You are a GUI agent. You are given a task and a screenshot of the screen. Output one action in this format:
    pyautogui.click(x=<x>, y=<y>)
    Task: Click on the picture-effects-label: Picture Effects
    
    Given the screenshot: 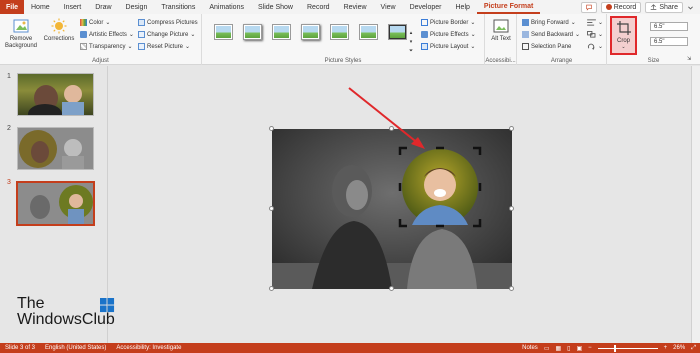 What is the action you would take?
    pyautogui.click(x=449, y=34)
    